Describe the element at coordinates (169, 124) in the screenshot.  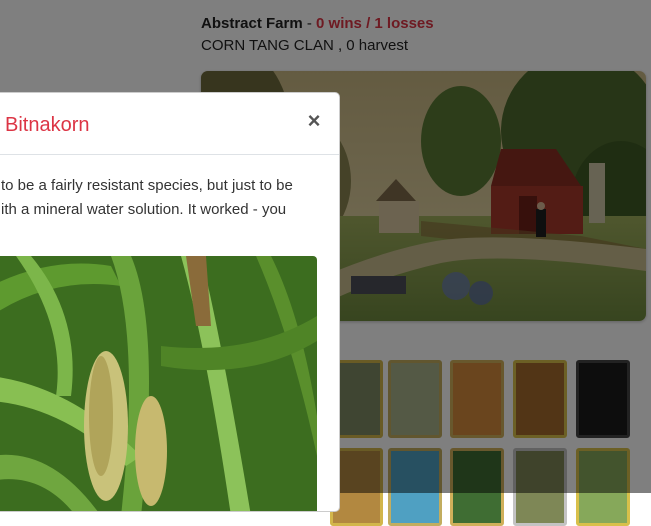
I see `modal-header: Bitnakorn ×` at that location.